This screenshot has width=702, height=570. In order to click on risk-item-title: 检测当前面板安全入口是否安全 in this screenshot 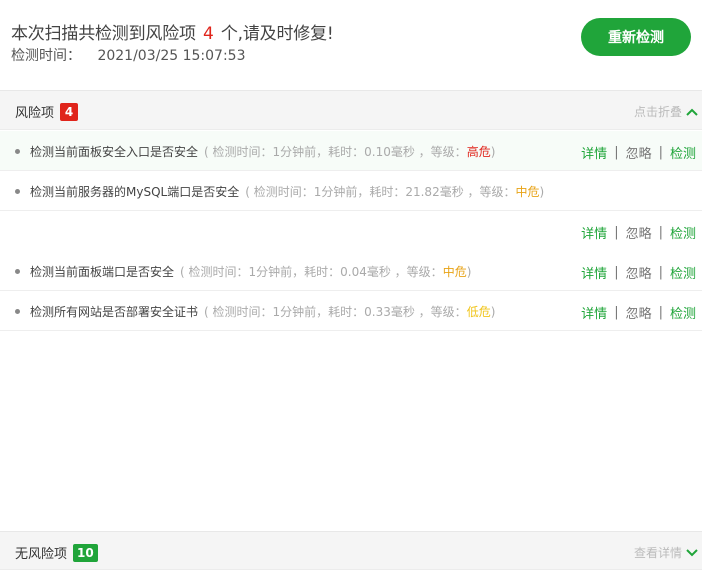, I will do `click(114, 152)`.